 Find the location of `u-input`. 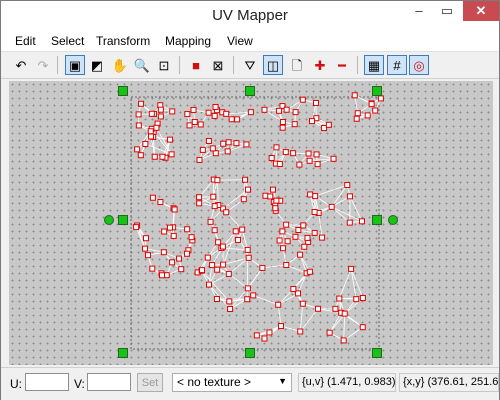

u-input is located at coordinates (47, 382).